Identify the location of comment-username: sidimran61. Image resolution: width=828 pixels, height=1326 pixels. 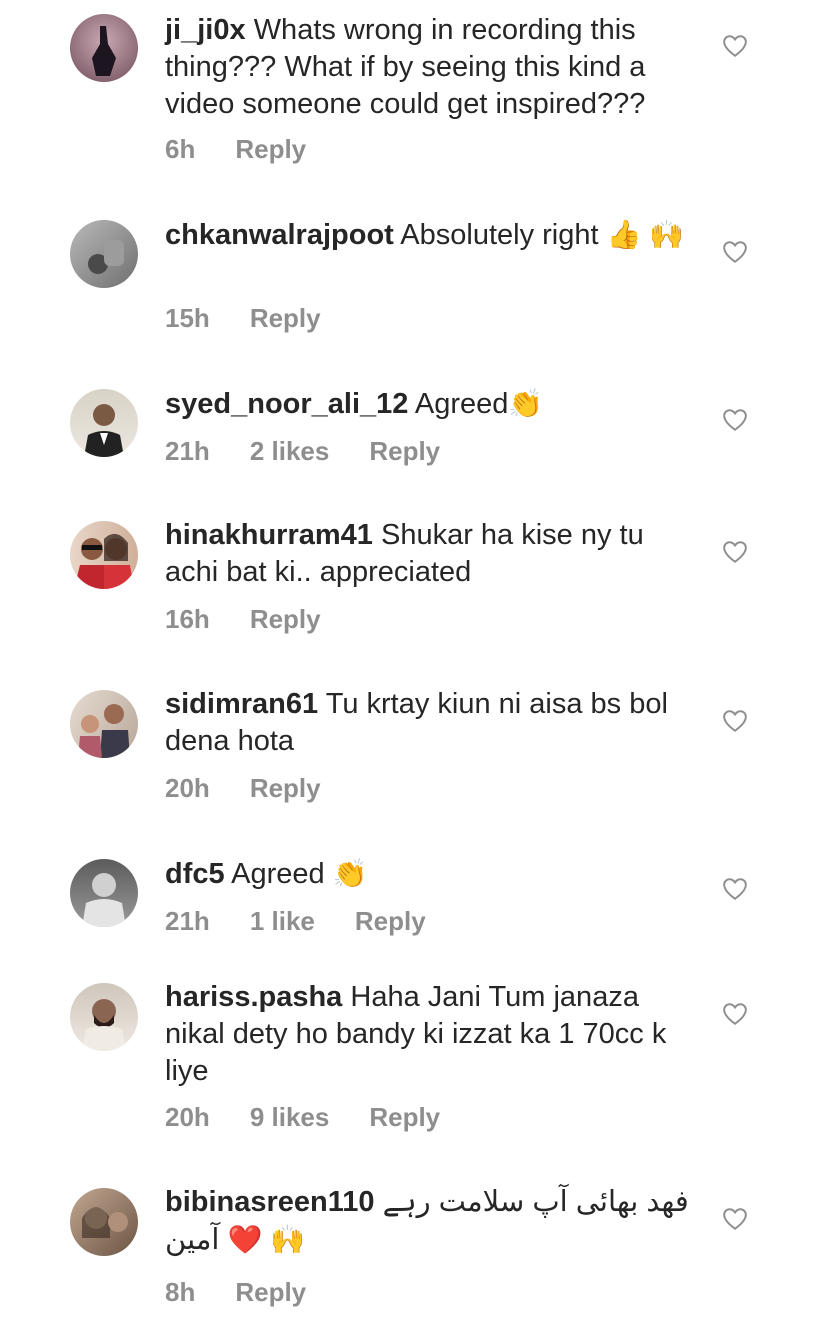
(241, 704).